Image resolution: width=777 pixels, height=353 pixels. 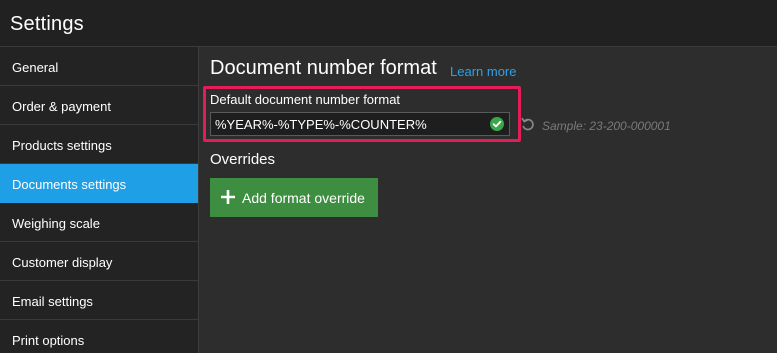 I want to click on plus-icon, so click(x=228, y=197).